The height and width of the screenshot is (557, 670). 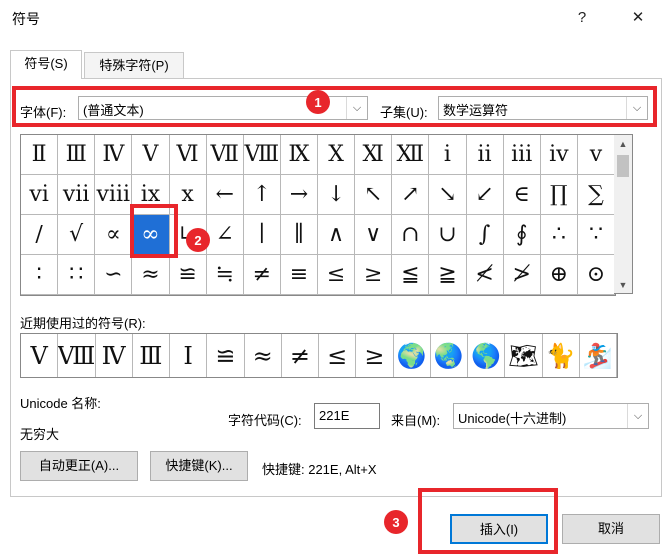 I want to click on symbol-cell: ∩, so click(x=411, y=235).